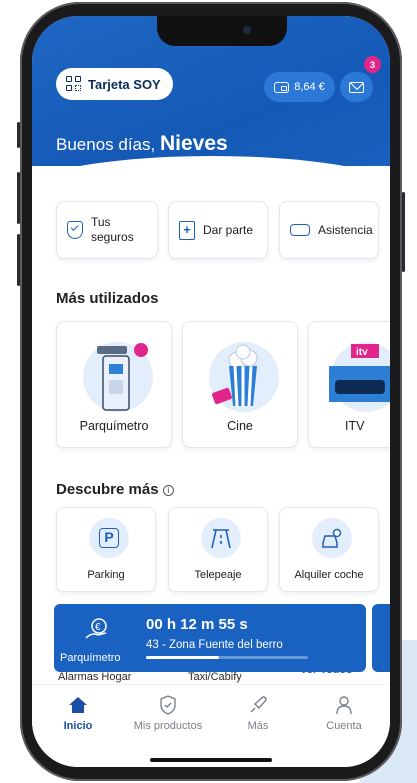 Image resolution: width=417 pixels, height=783 pixels. I want to click on asistencia-button: Asistencia, so click(329, 230).